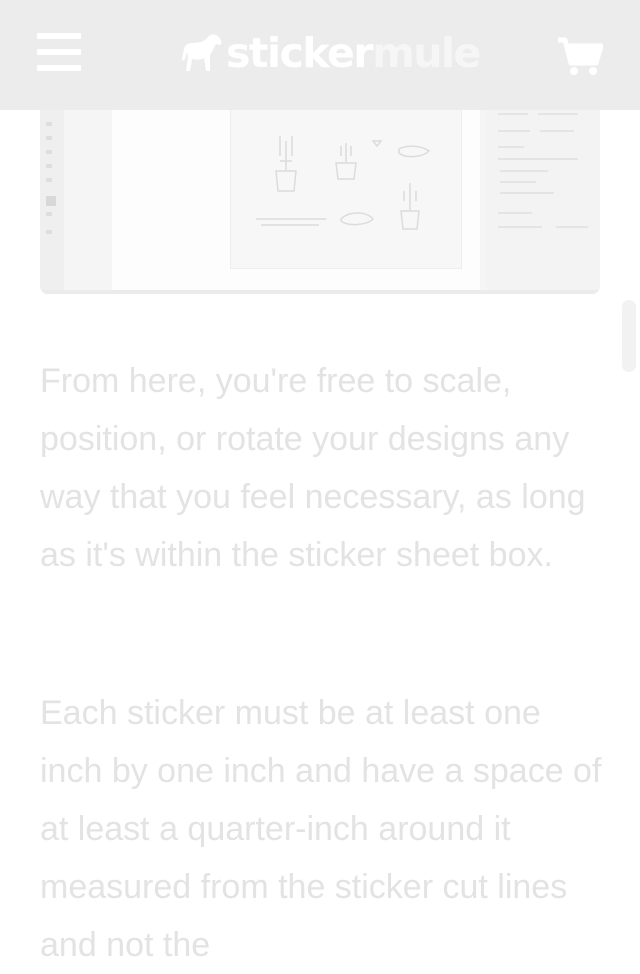 The width and height of the screenshot is (640, 974). I want to click on top-navigation-bar: stickermule, so click(320, 55).